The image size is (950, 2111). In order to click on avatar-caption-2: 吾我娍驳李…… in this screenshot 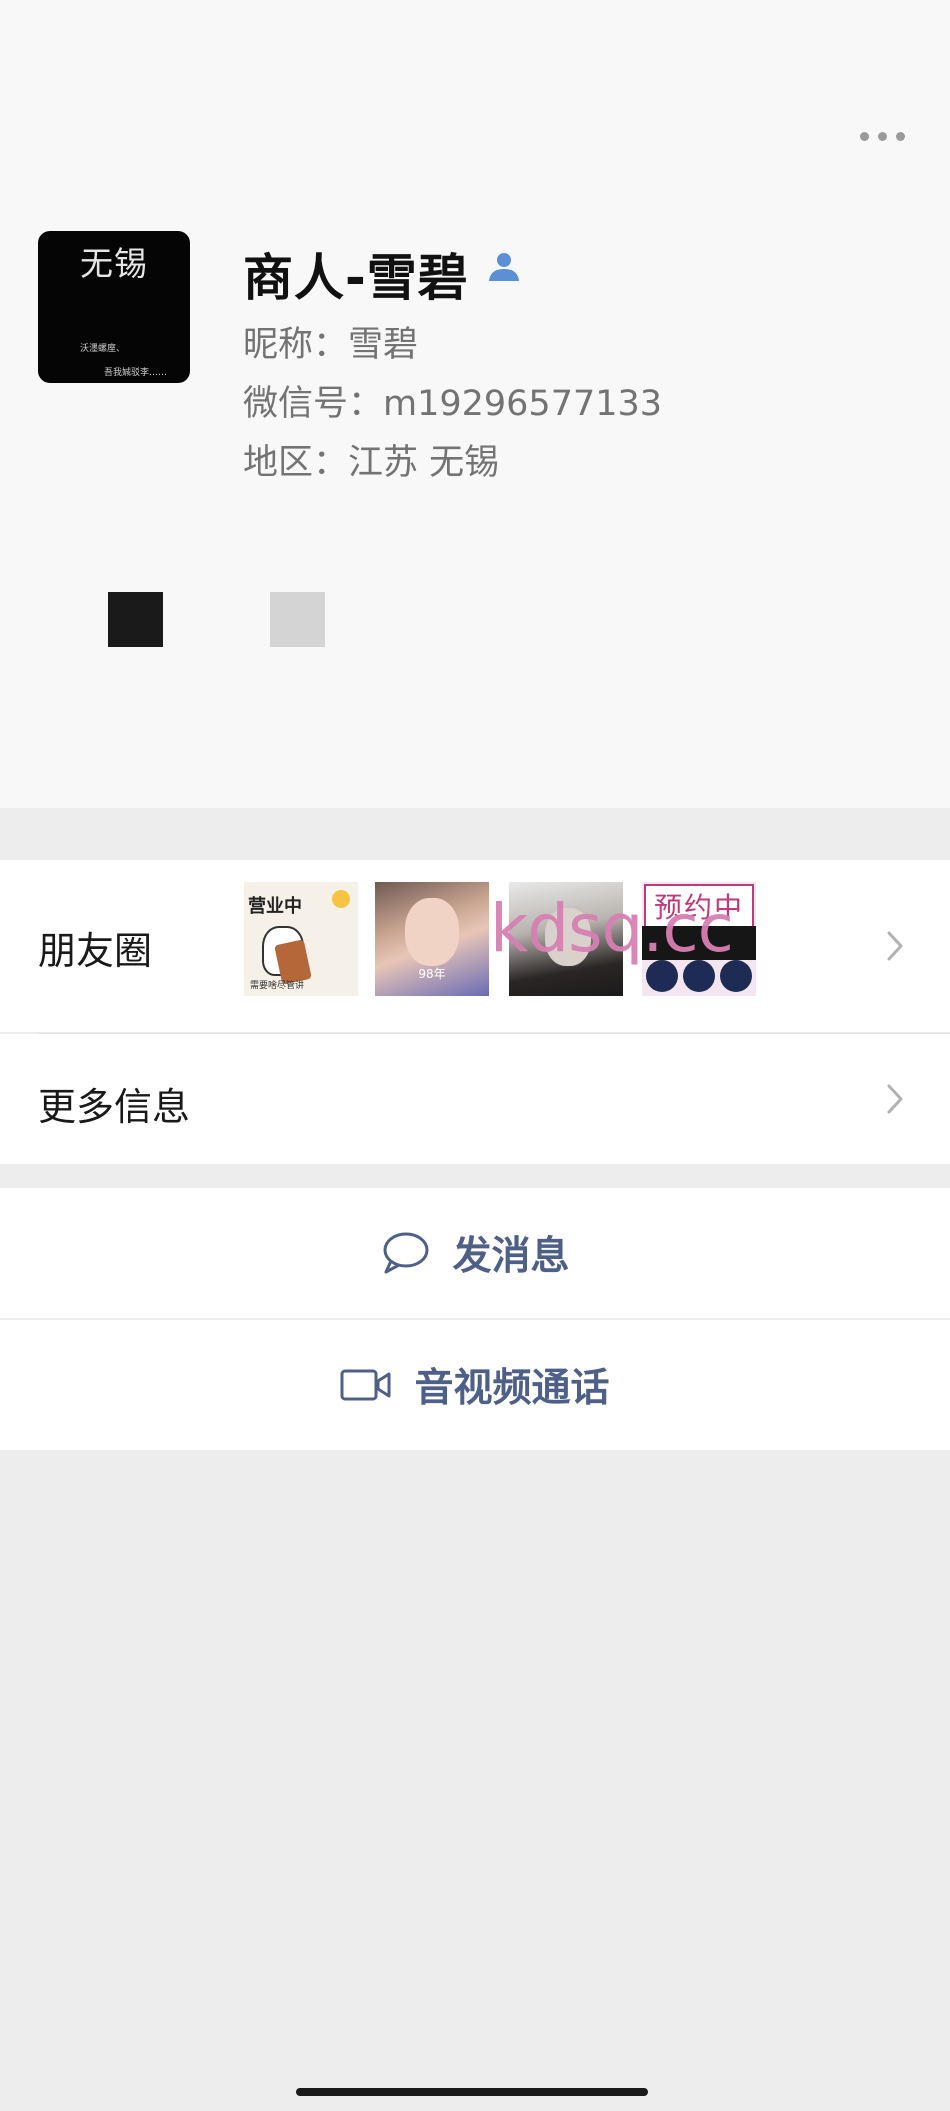, I will do `click(136, 373)`.